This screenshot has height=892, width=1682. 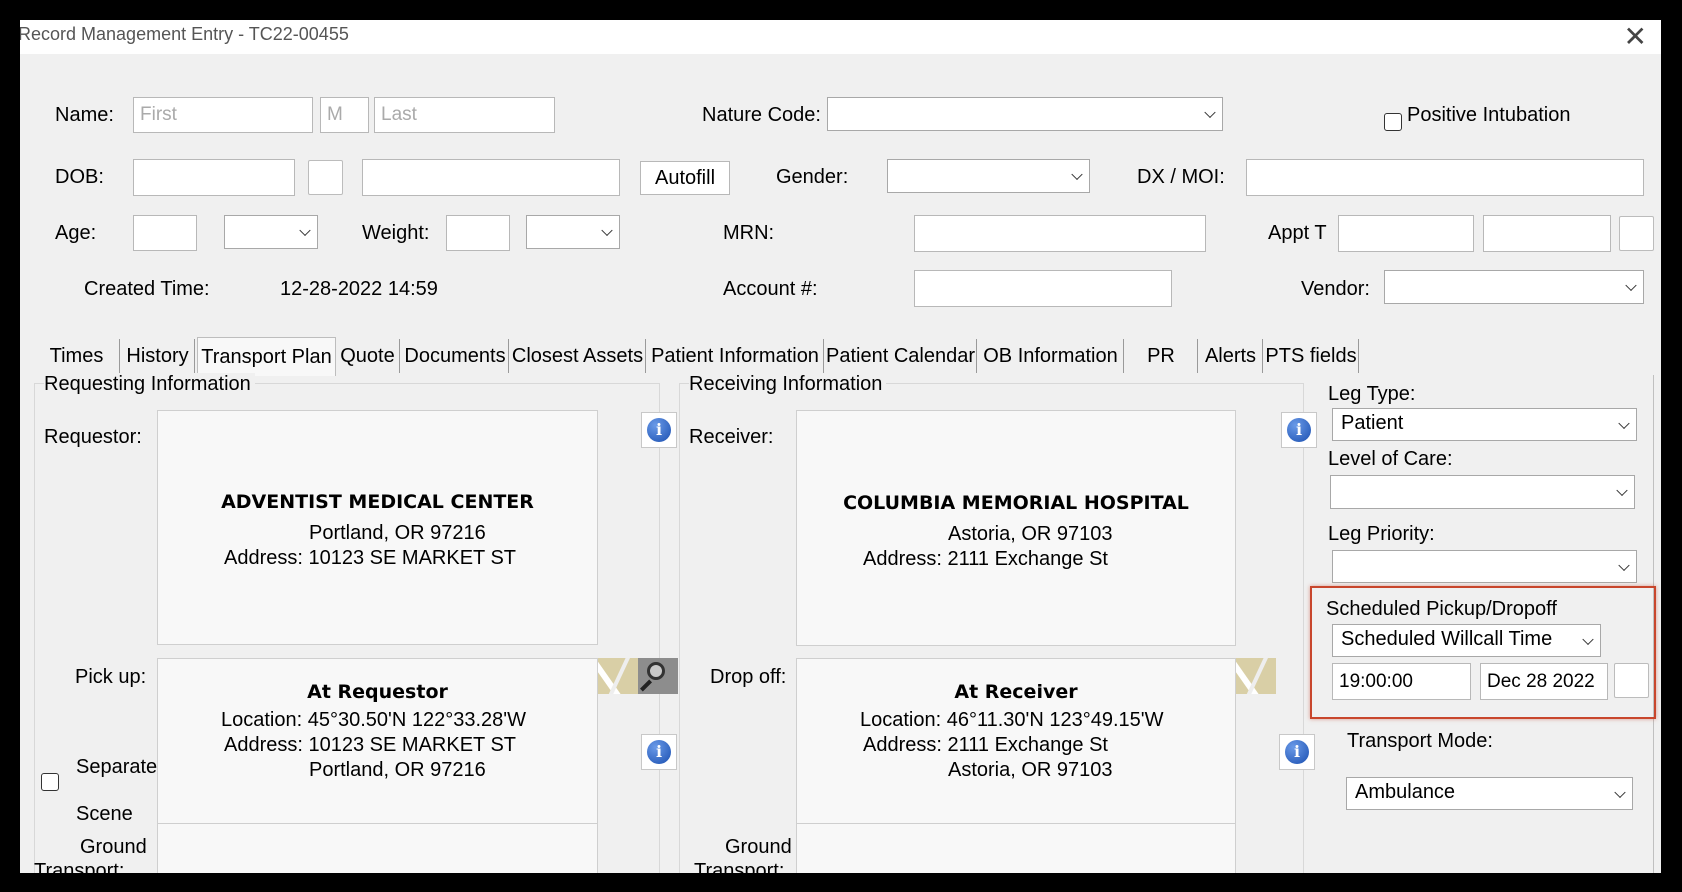 I want to click on weight-unit-select, so click(x=573, y=232).